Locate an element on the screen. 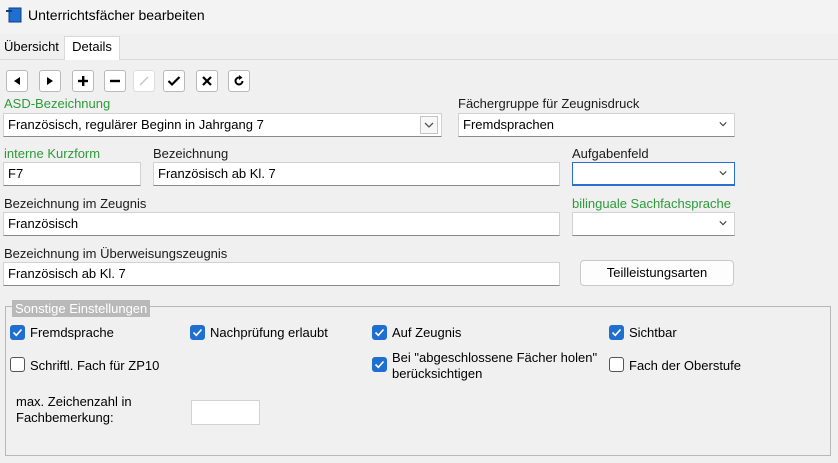 This screenshot has width=838, height=463. app-icon is located at coordinates (14, 15).